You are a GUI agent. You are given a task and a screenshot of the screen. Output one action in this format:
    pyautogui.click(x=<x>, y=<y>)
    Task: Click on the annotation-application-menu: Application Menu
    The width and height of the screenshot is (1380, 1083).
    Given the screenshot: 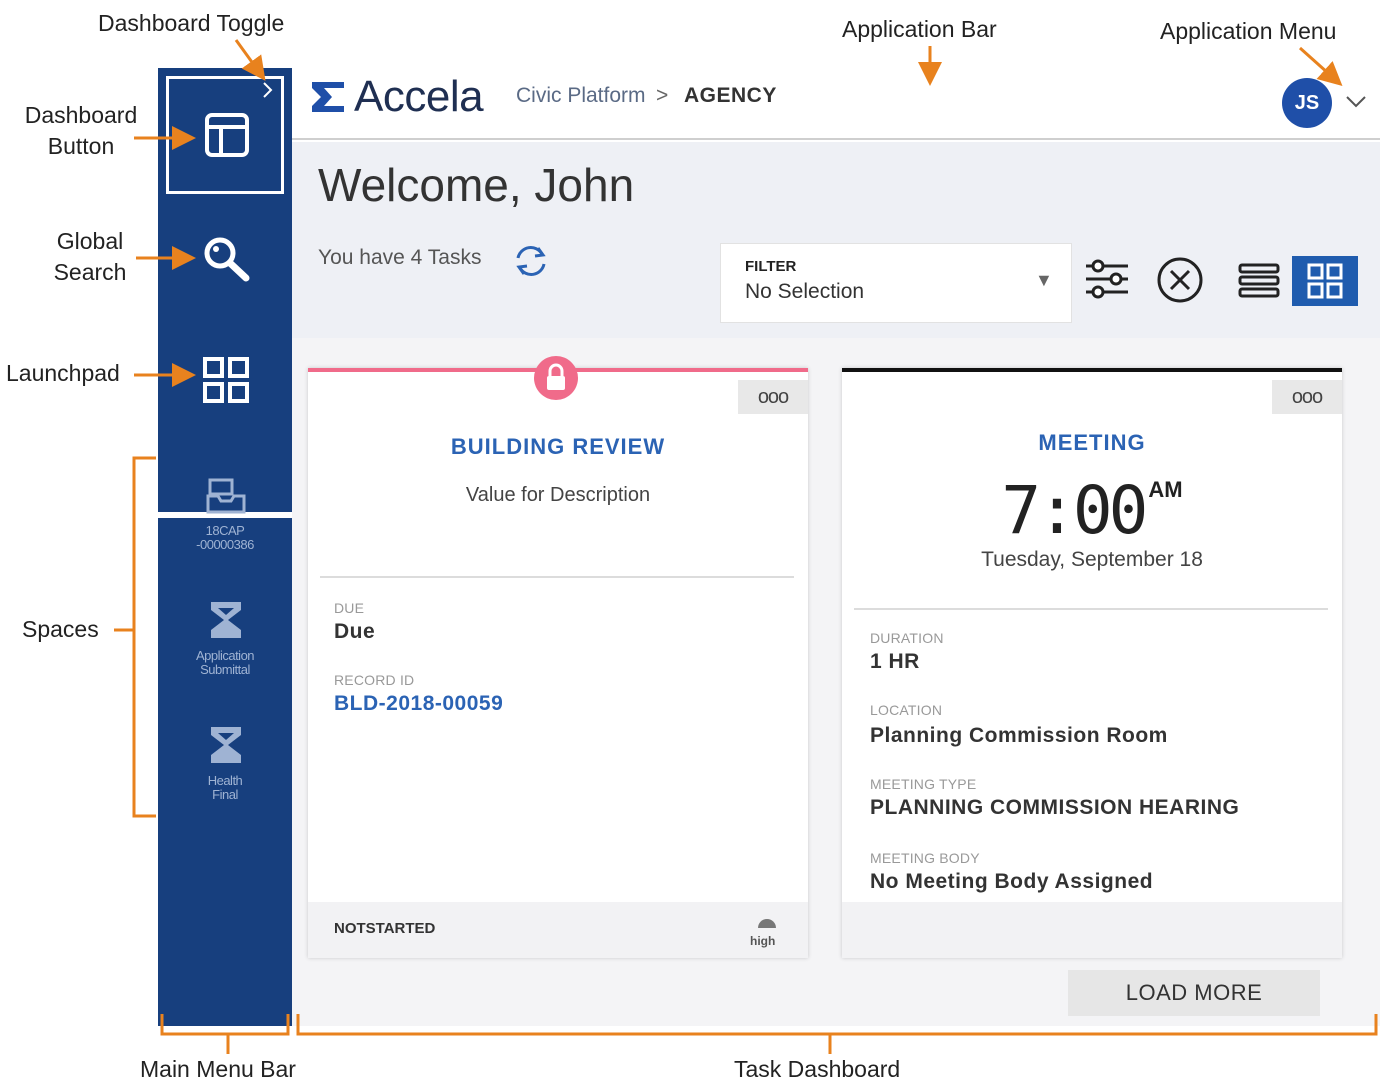 What is the action you would take?
    pyautogui.click(x=1248, y=31)
    